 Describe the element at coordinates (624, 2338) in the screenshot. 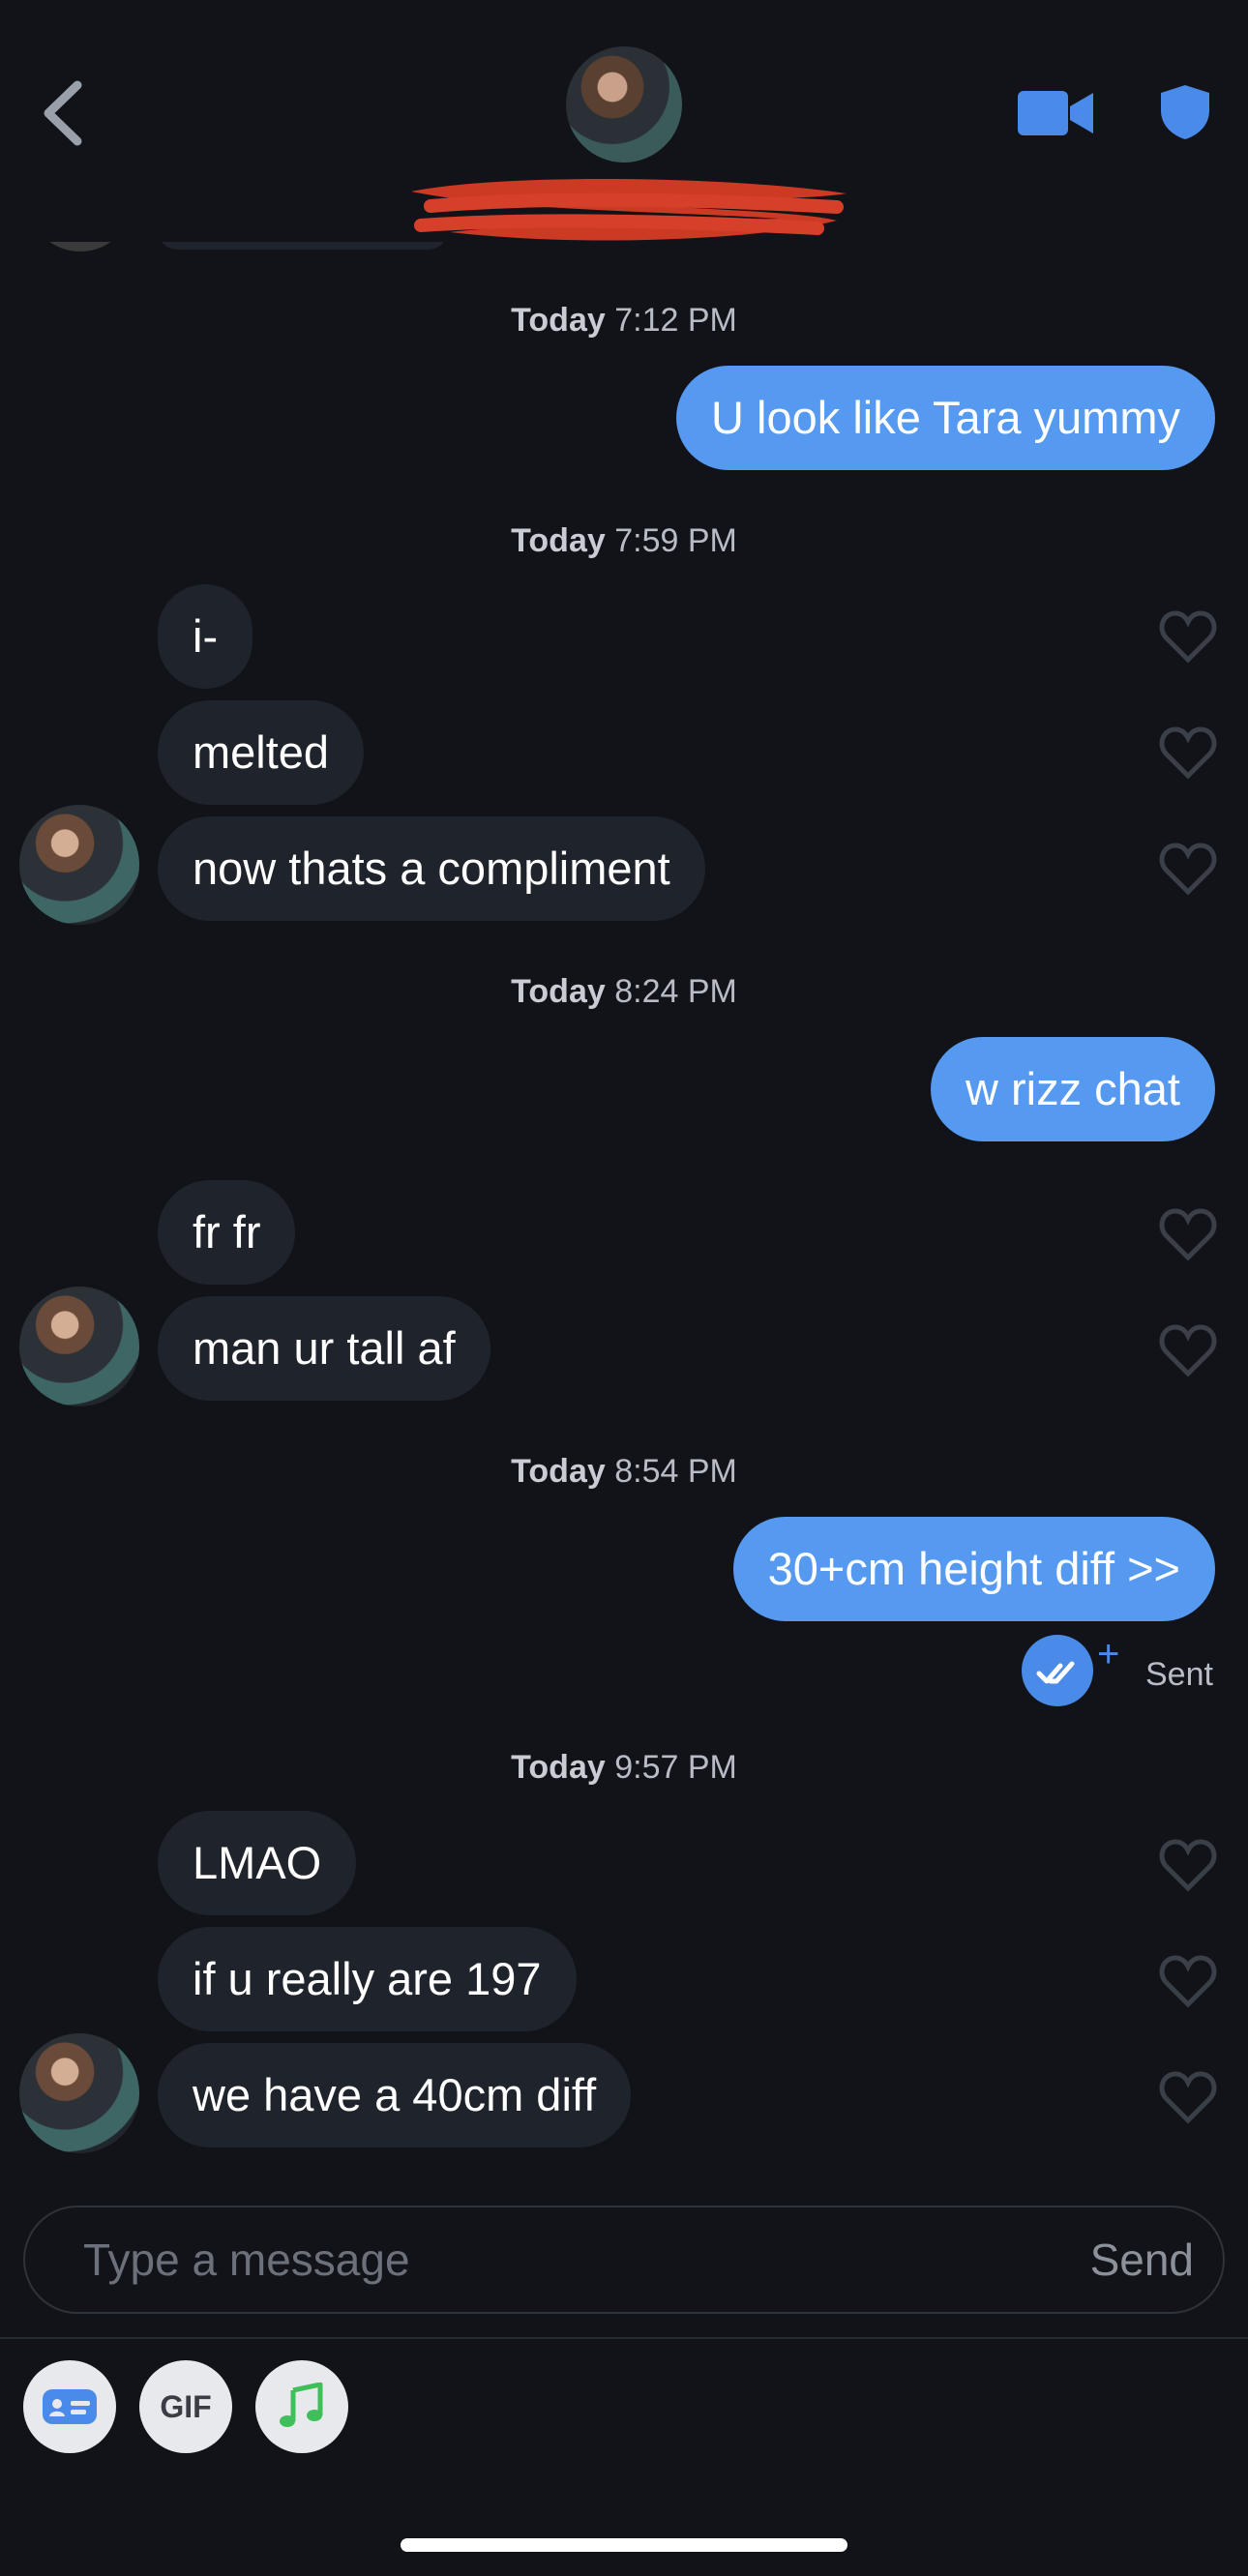

I see `divider` at that location.